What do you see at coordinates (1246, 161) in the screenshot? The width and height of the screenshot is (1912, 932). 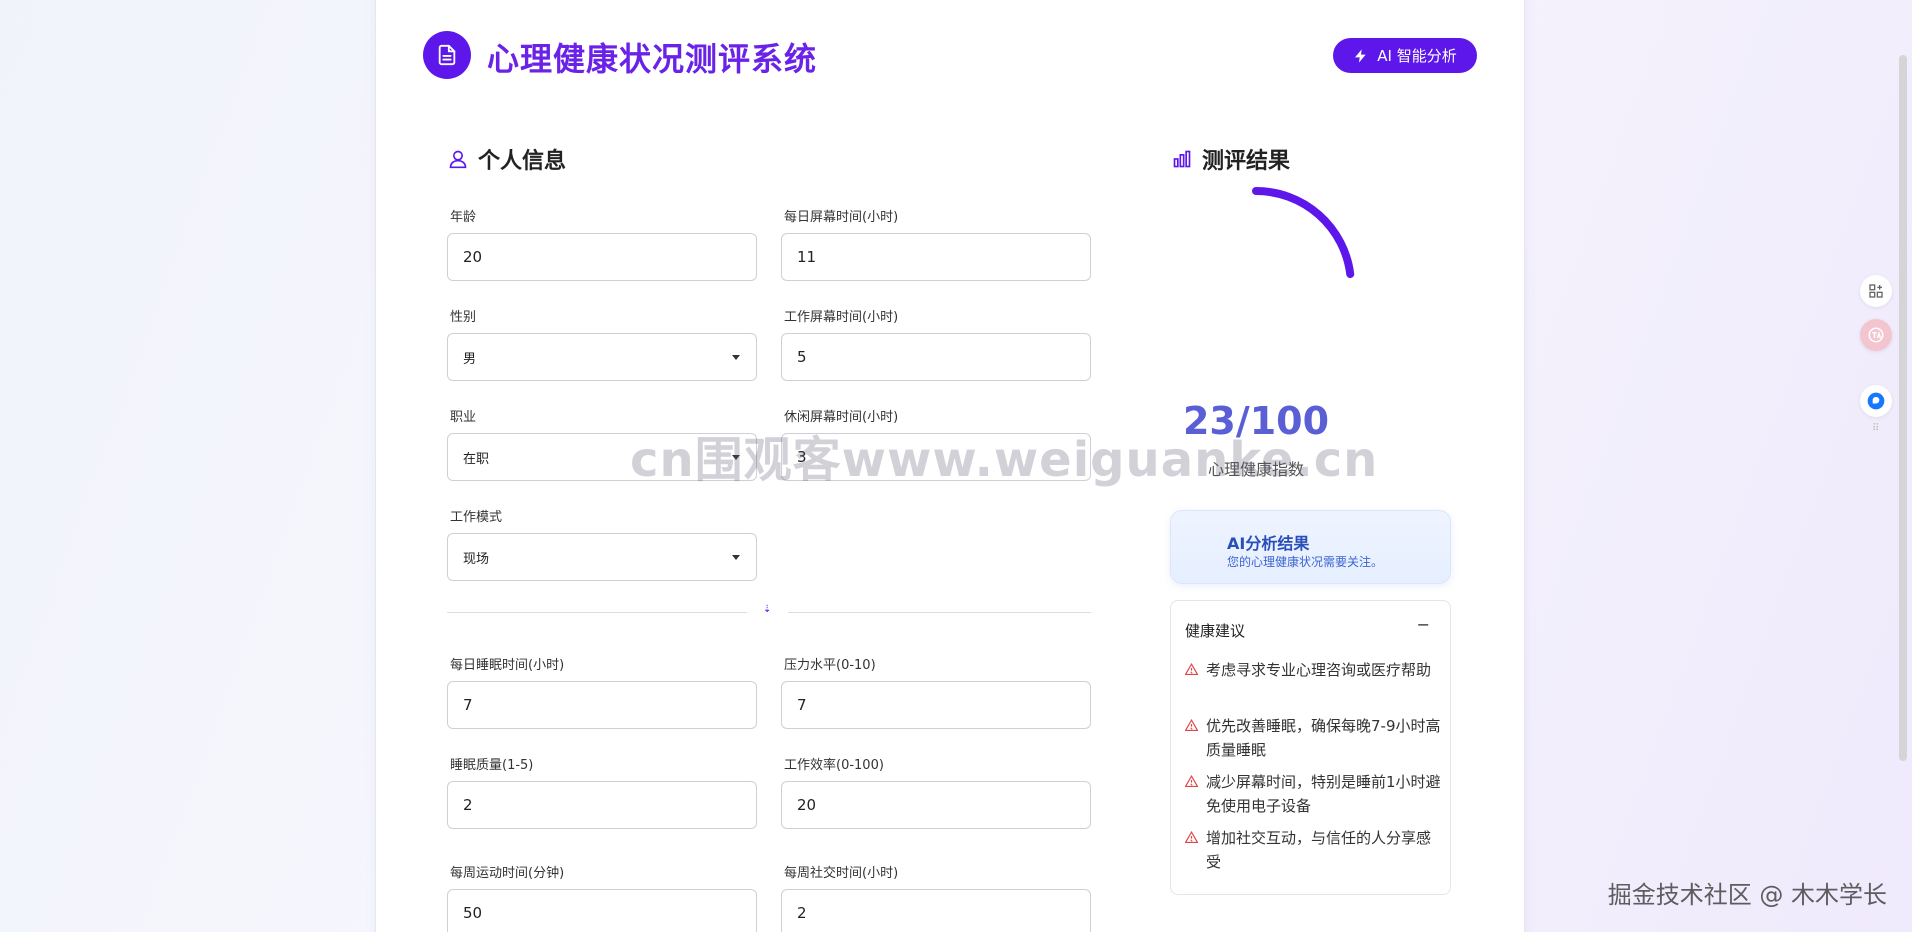 I see `results-title: 测评结果` at bounding box center [1246, 161].